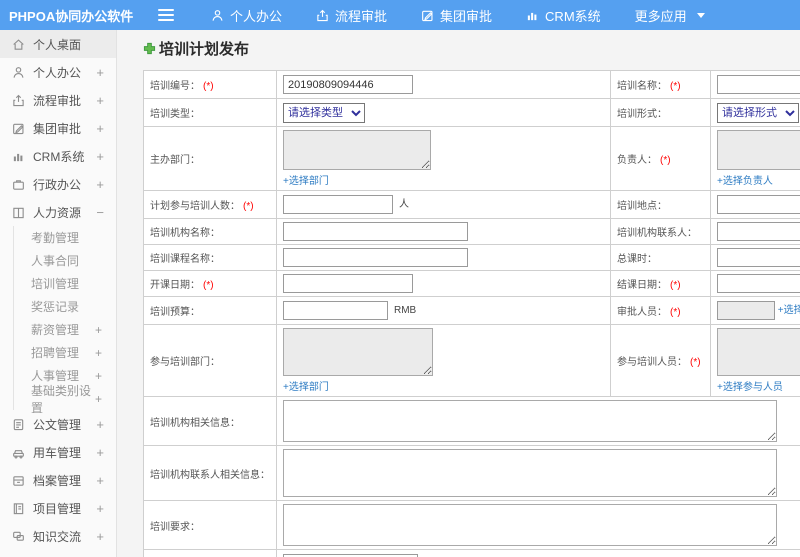  I want to click on label-part-dept: 参与培训部门：, so click(210, 360).